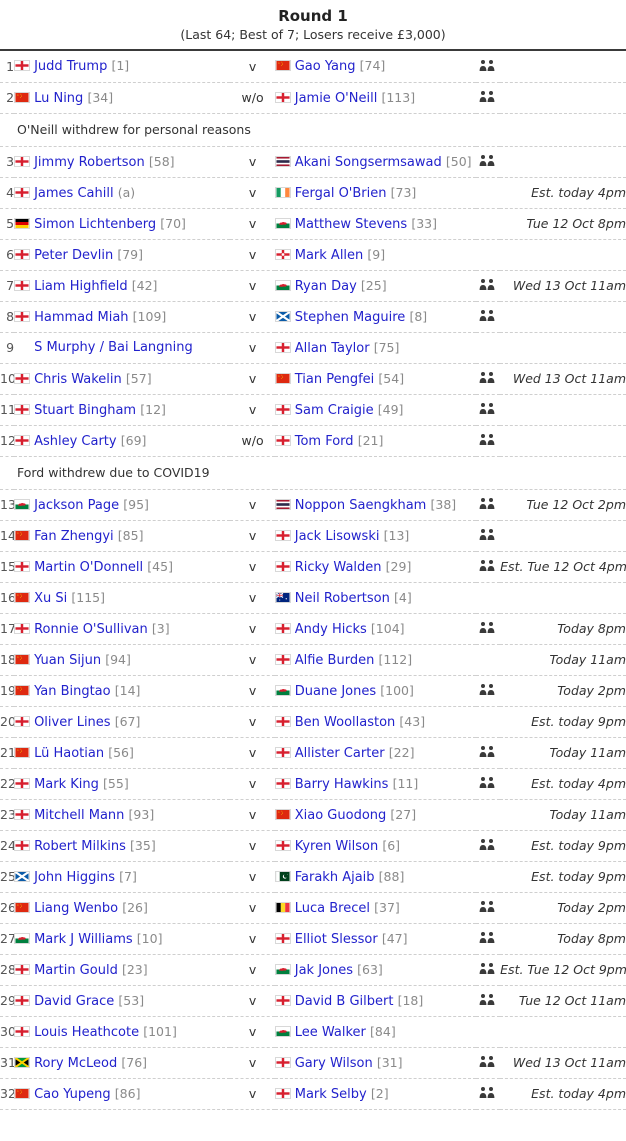 Image resolution: width=626 pixels, height=1141 pixels. Describe the element at coordinates (81, 317) in the screenshot. I see `player-one-name: Hammad Miah` at that location.